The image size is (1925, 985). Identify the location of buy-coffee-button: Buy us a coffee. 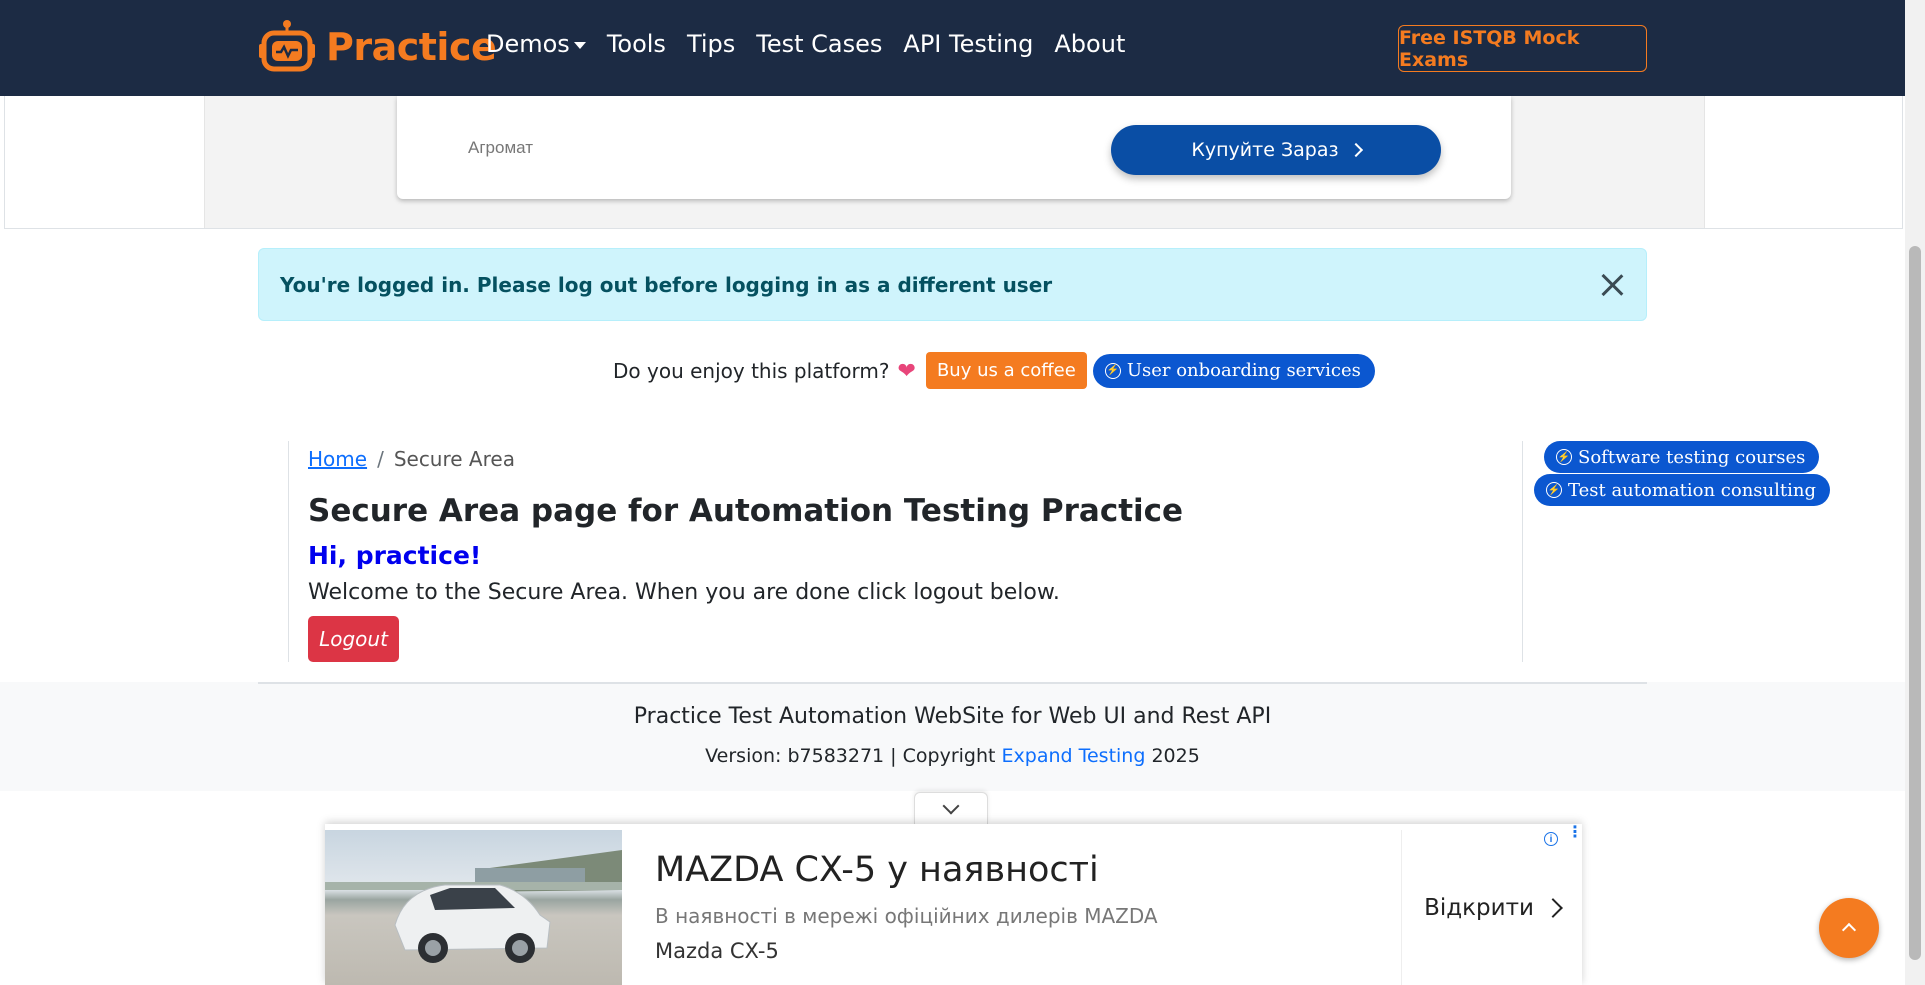
(1006, 370).